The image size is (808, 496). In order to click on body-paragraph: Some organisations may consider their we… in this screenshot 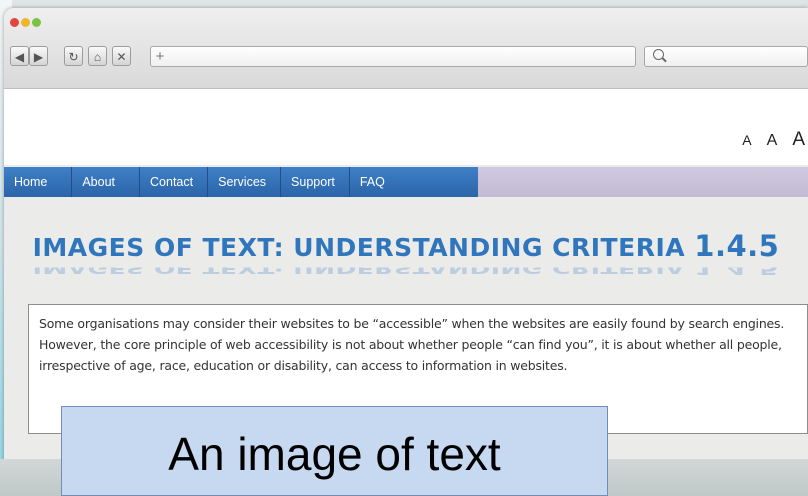, I will do `click(412, 344)`.